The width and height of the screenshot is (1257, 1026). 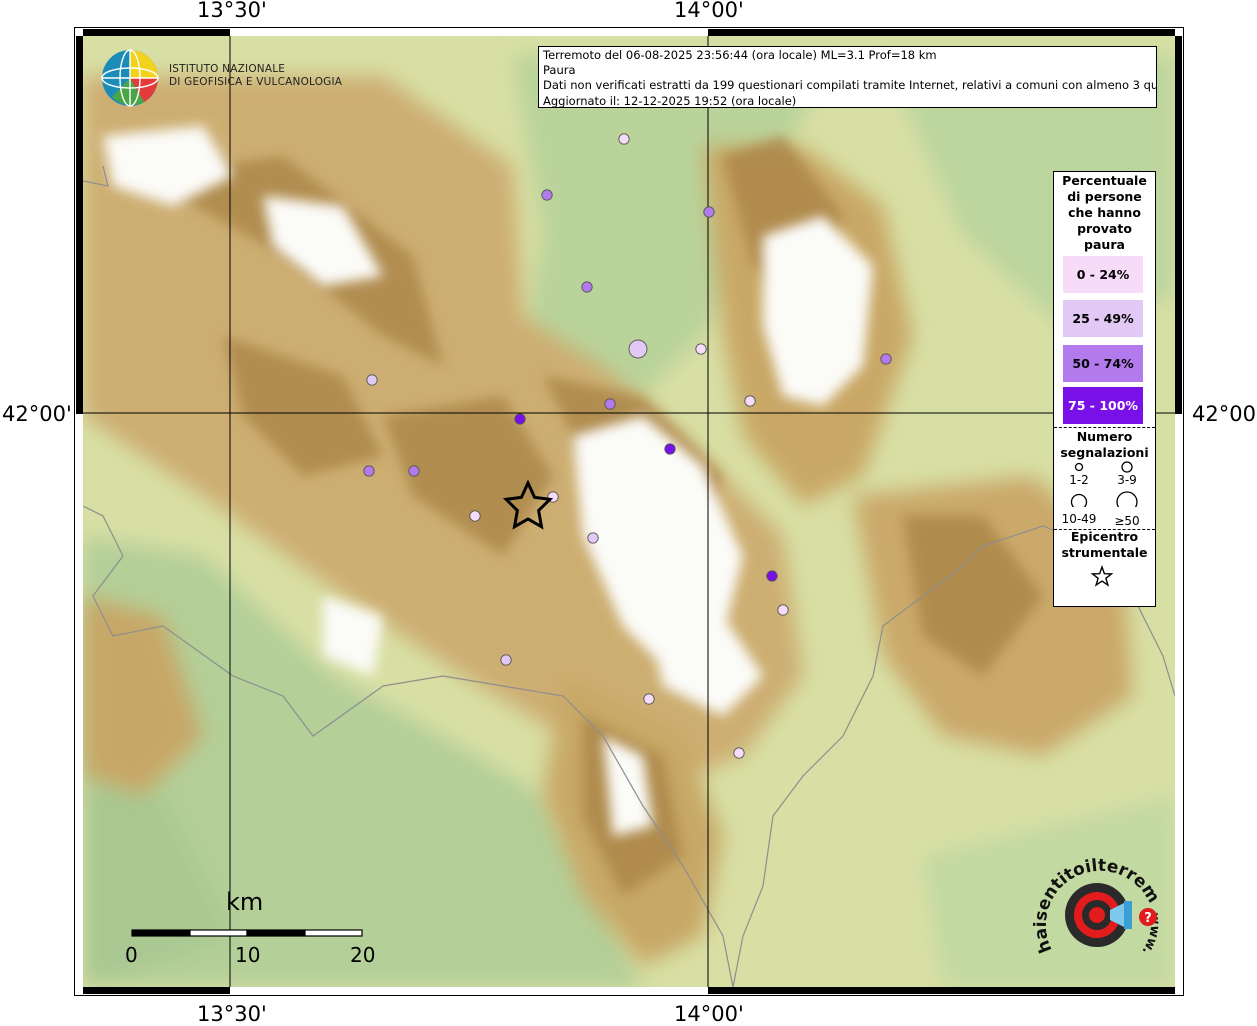 I want to click on legend-count-title-line1: Numero, so click(x=1104, y=436).